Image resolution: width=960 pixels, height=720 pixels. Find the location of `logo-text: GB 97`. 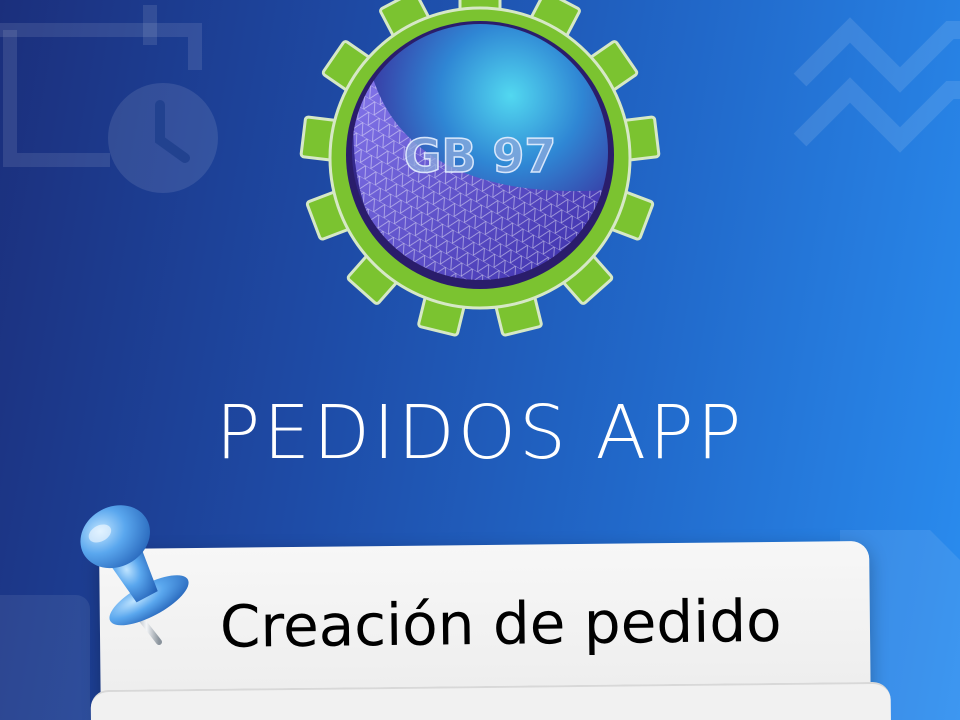

logo-text: GB 97 is located at coordinates (480, 156).